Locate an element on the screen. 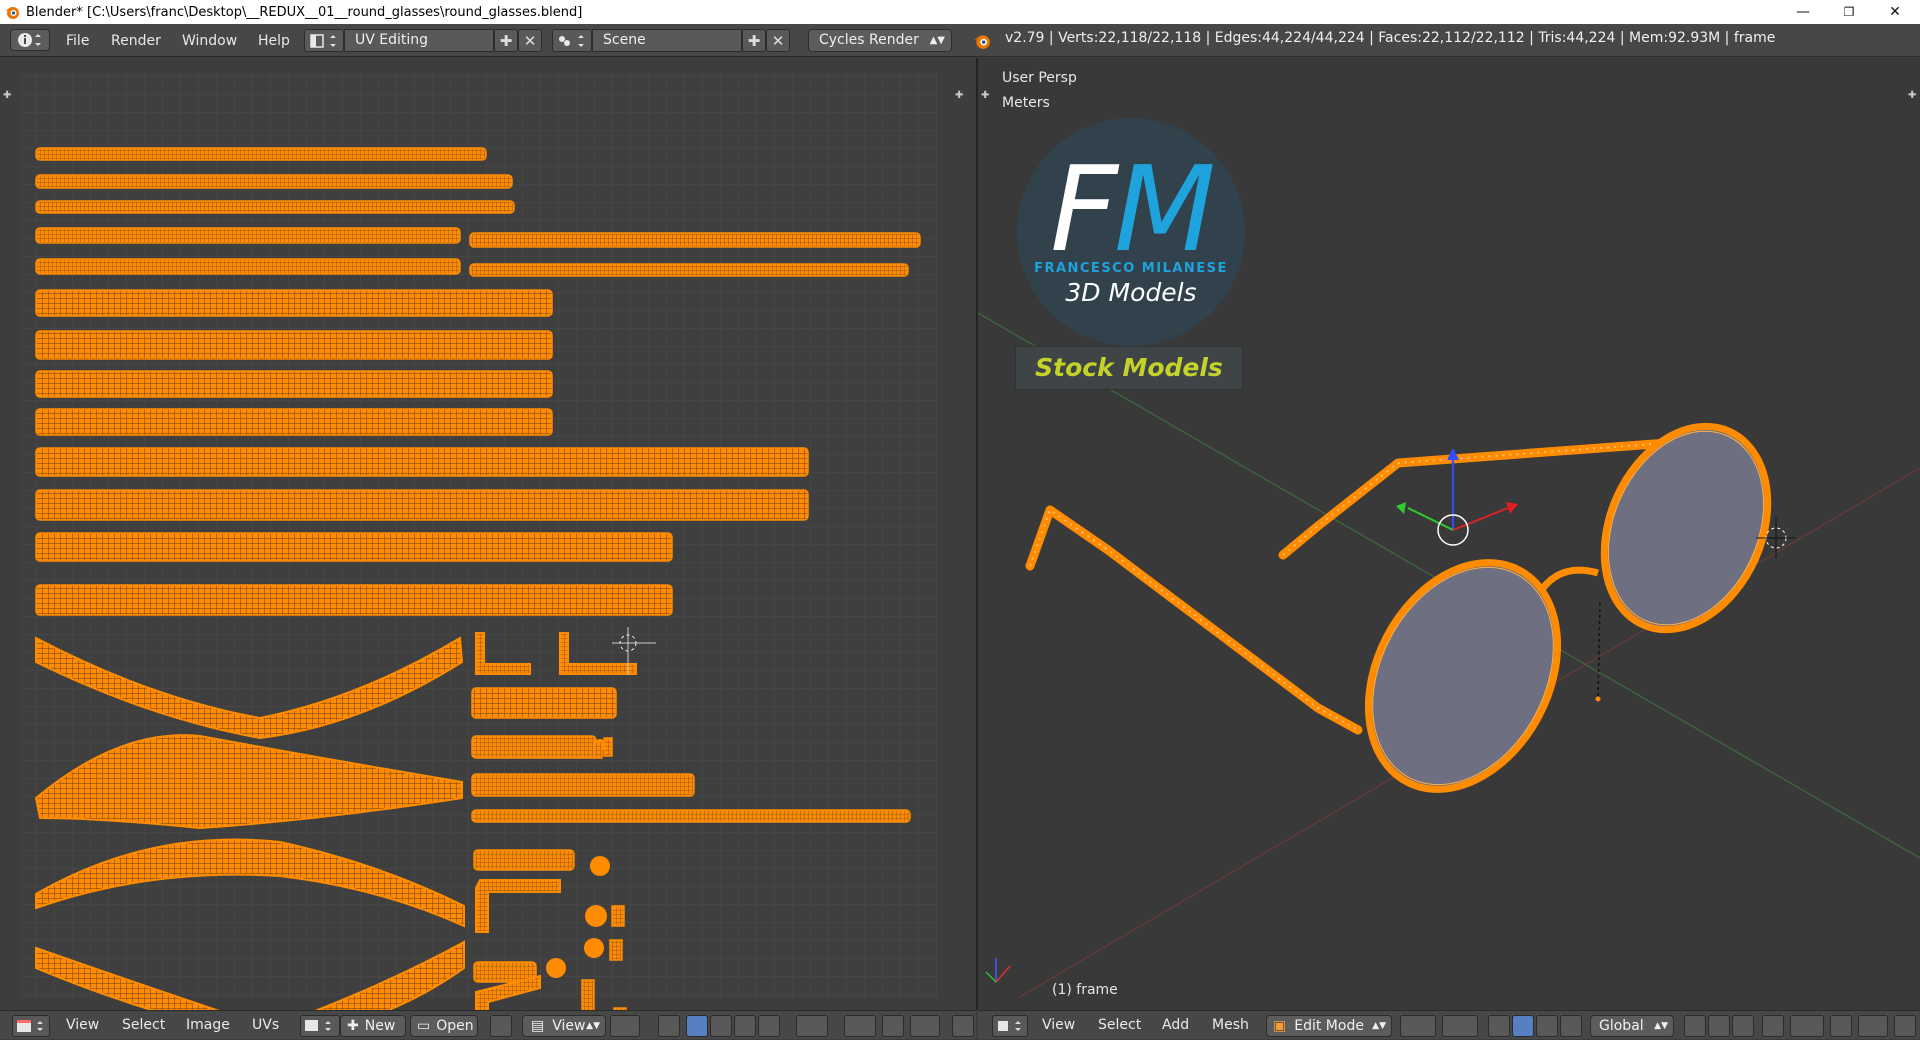 Image resolution: width=1920 pixels, height=1040 pixels. image-browse-button is located at coordinates (320, 1026).